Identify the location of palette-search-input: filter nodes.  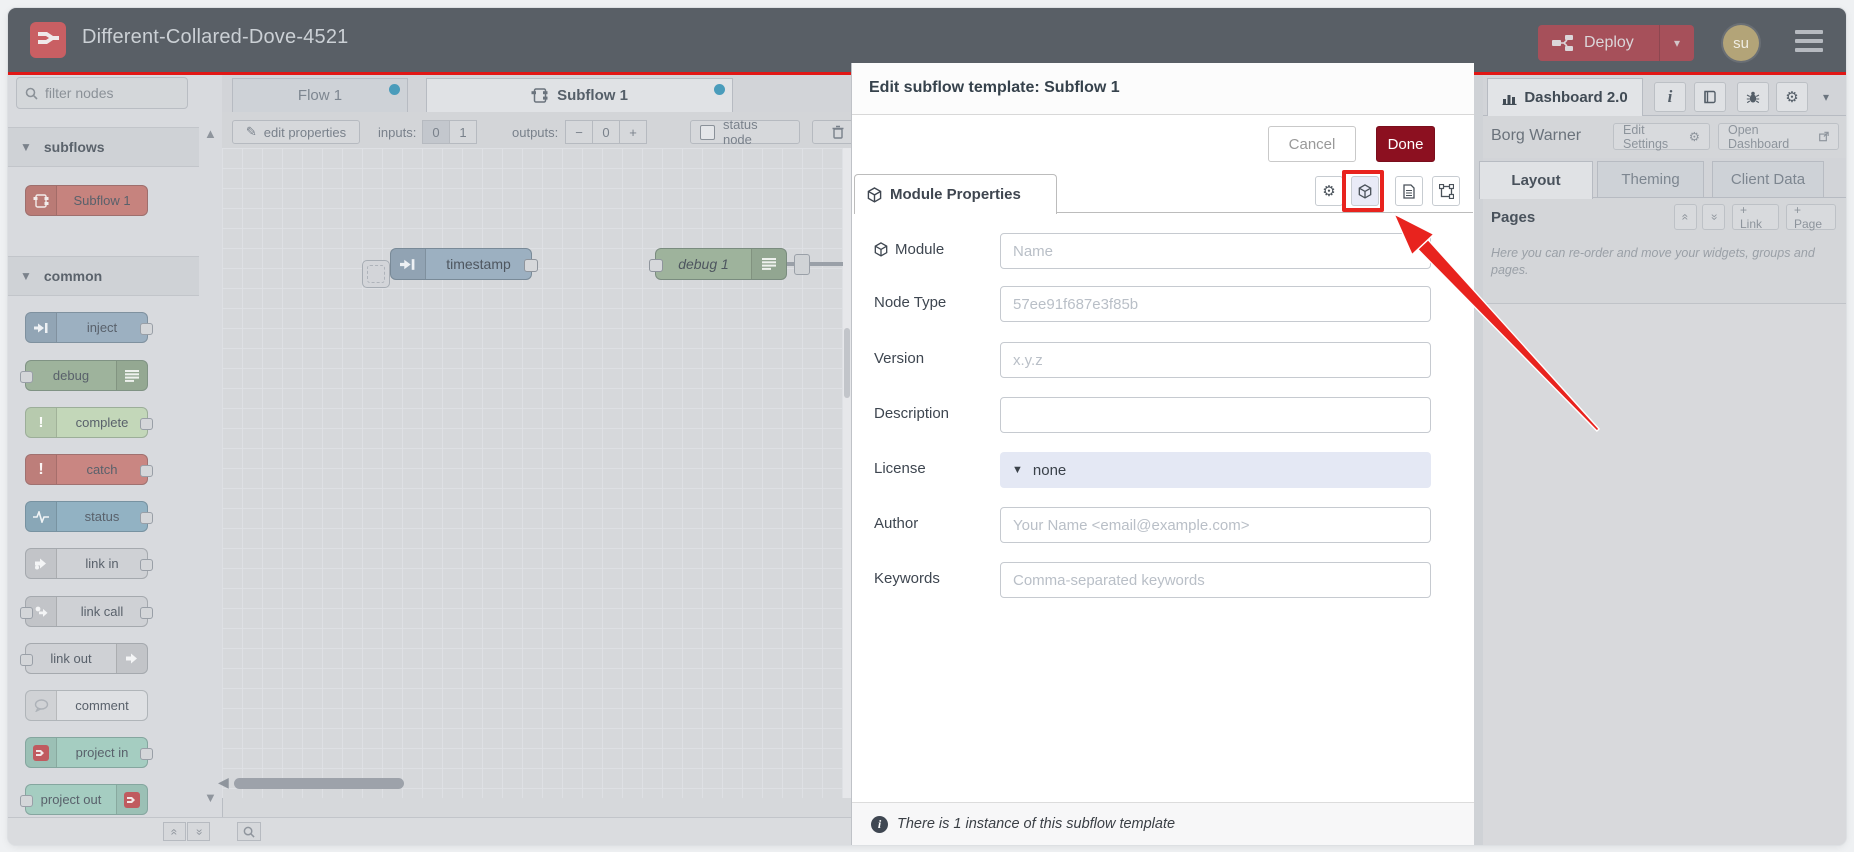
(102, 93).